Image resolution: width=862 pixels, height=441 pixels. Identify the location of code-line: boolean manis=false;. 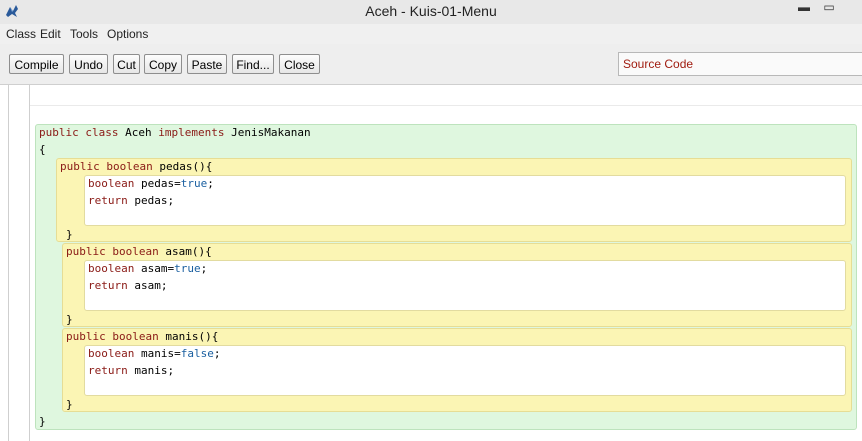
(154, 353).